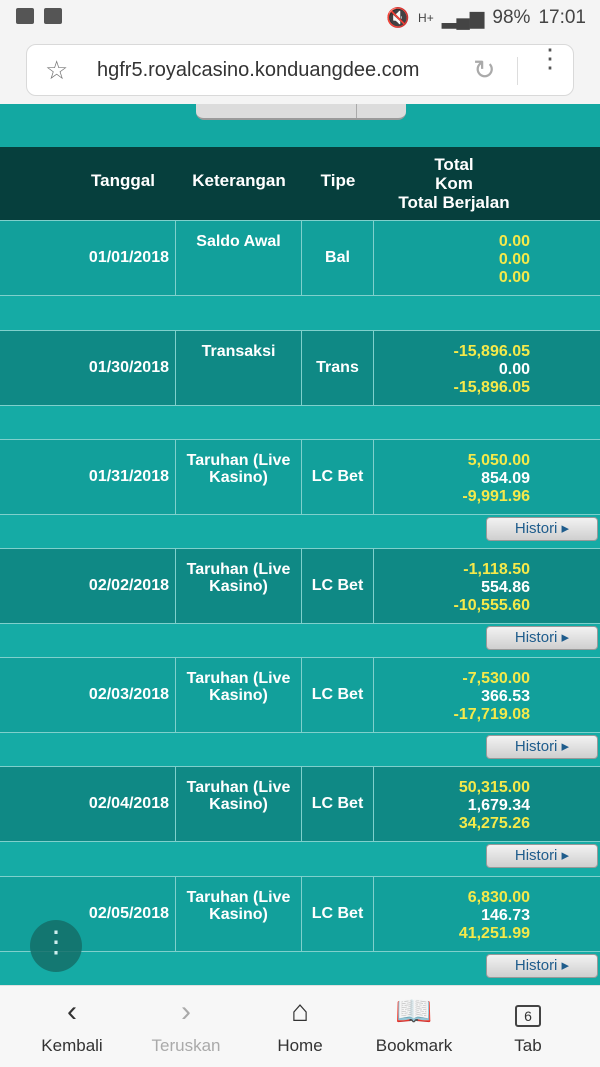  I want to click on bookmark-button: 📖 Bookmark, so click(414, 1025).